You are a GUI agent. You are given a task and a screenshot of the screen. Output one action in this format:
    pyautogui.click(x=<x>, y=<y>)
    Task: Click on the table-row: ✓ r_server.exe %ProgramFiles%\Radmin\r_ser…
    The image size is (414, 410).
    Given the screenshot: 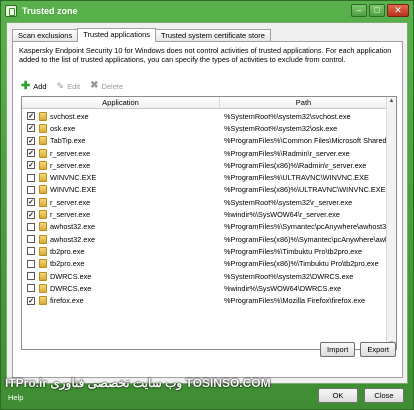 What is the action you would take?
    pyautogui.click(x=205, y=153)
    